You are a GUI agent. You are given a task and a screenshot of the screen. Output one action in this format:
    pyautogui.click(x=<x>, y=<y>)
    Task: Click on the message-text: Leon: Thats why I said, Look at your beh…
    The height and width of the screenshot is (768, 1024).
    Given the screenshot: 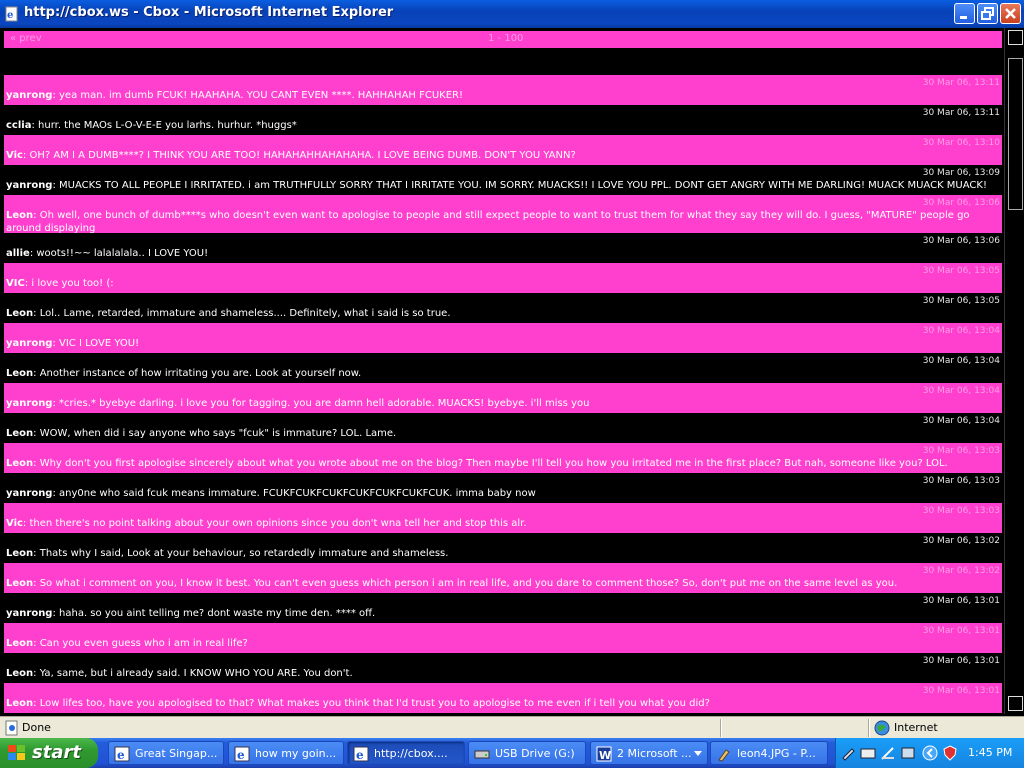 What is the action you would take?
    pyautogui.click(x=501, y=553)
    